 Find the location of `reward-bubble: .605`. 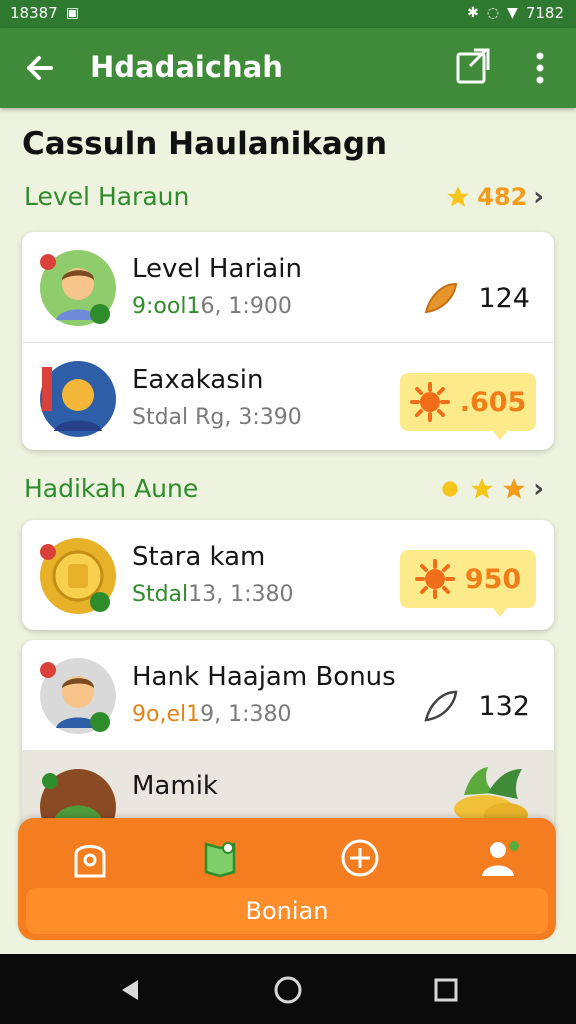

reward-bubble: .605 is located at coordinates (468, 406).